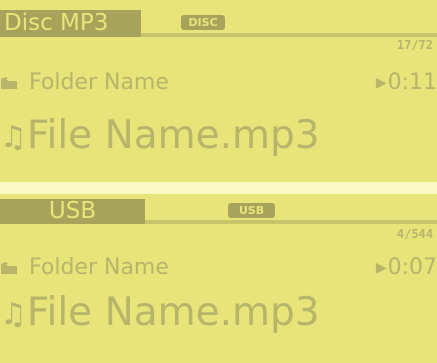 This screenshot has height=363, width=437. What do you see at coordinates (203, 22) in the screenshot?
I see `disc-badge: DISC` at bounding box center [203, 22].